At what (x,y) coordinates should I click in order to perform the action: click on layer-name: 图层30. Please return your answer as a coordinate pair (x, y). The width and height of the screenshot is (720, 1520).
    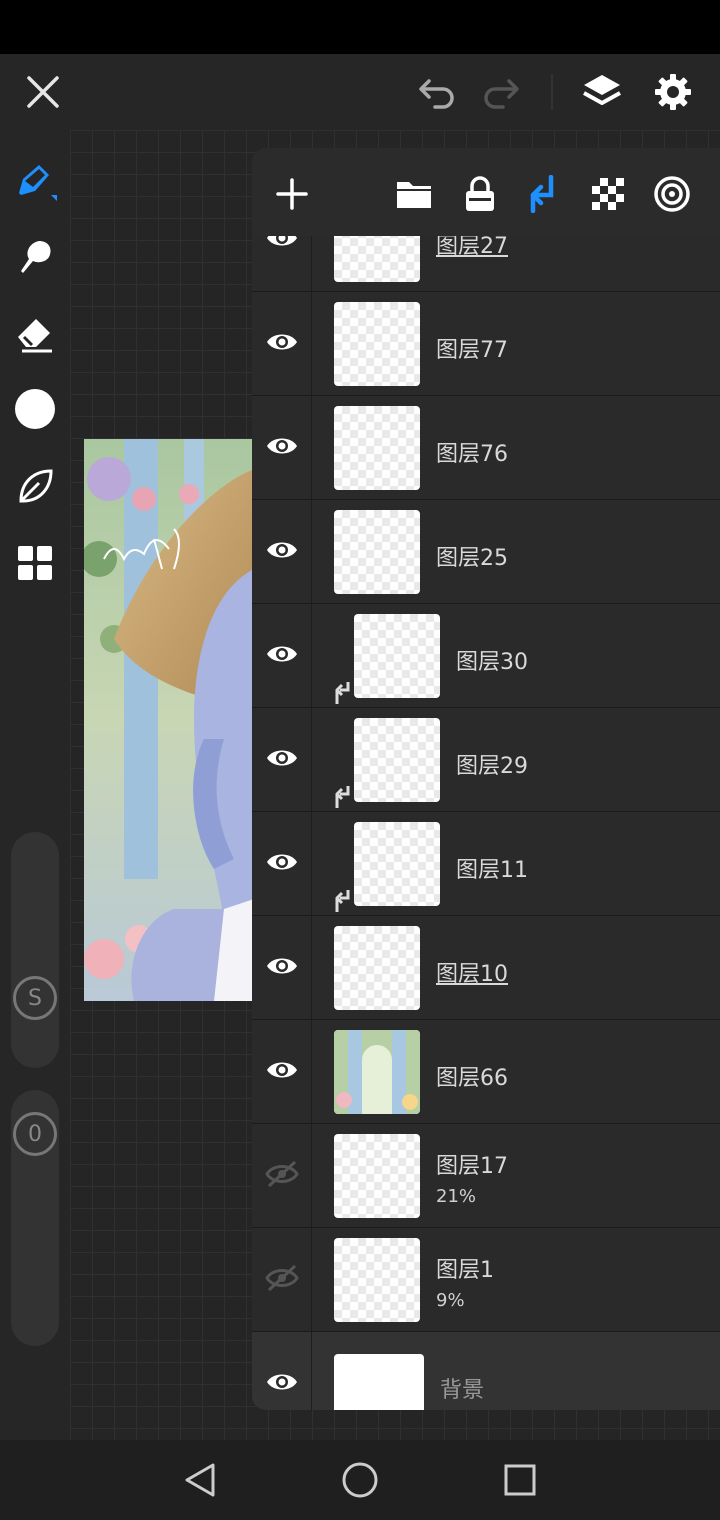
    Looking at the image, I should click on (492, 662).